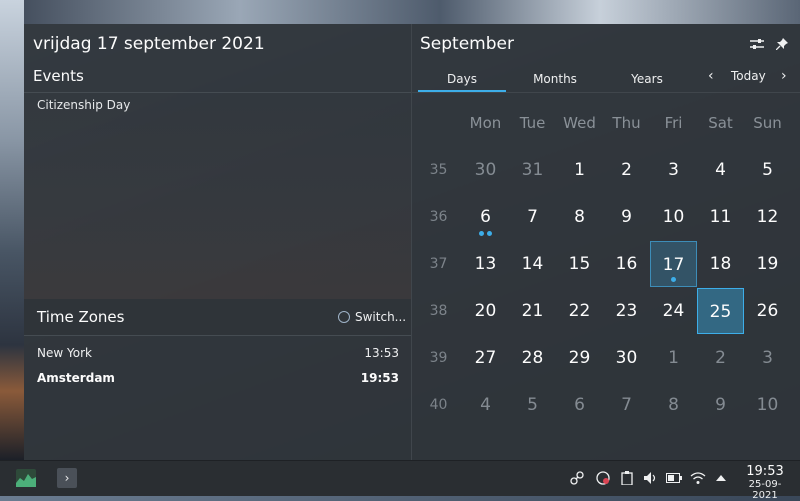 Image resolution: width=800 pixels, height=501 pixels. What do you see at coordinates (720, 217) in the screenshot?
I see `day-cell: 11` at bounding box center [720, 217].